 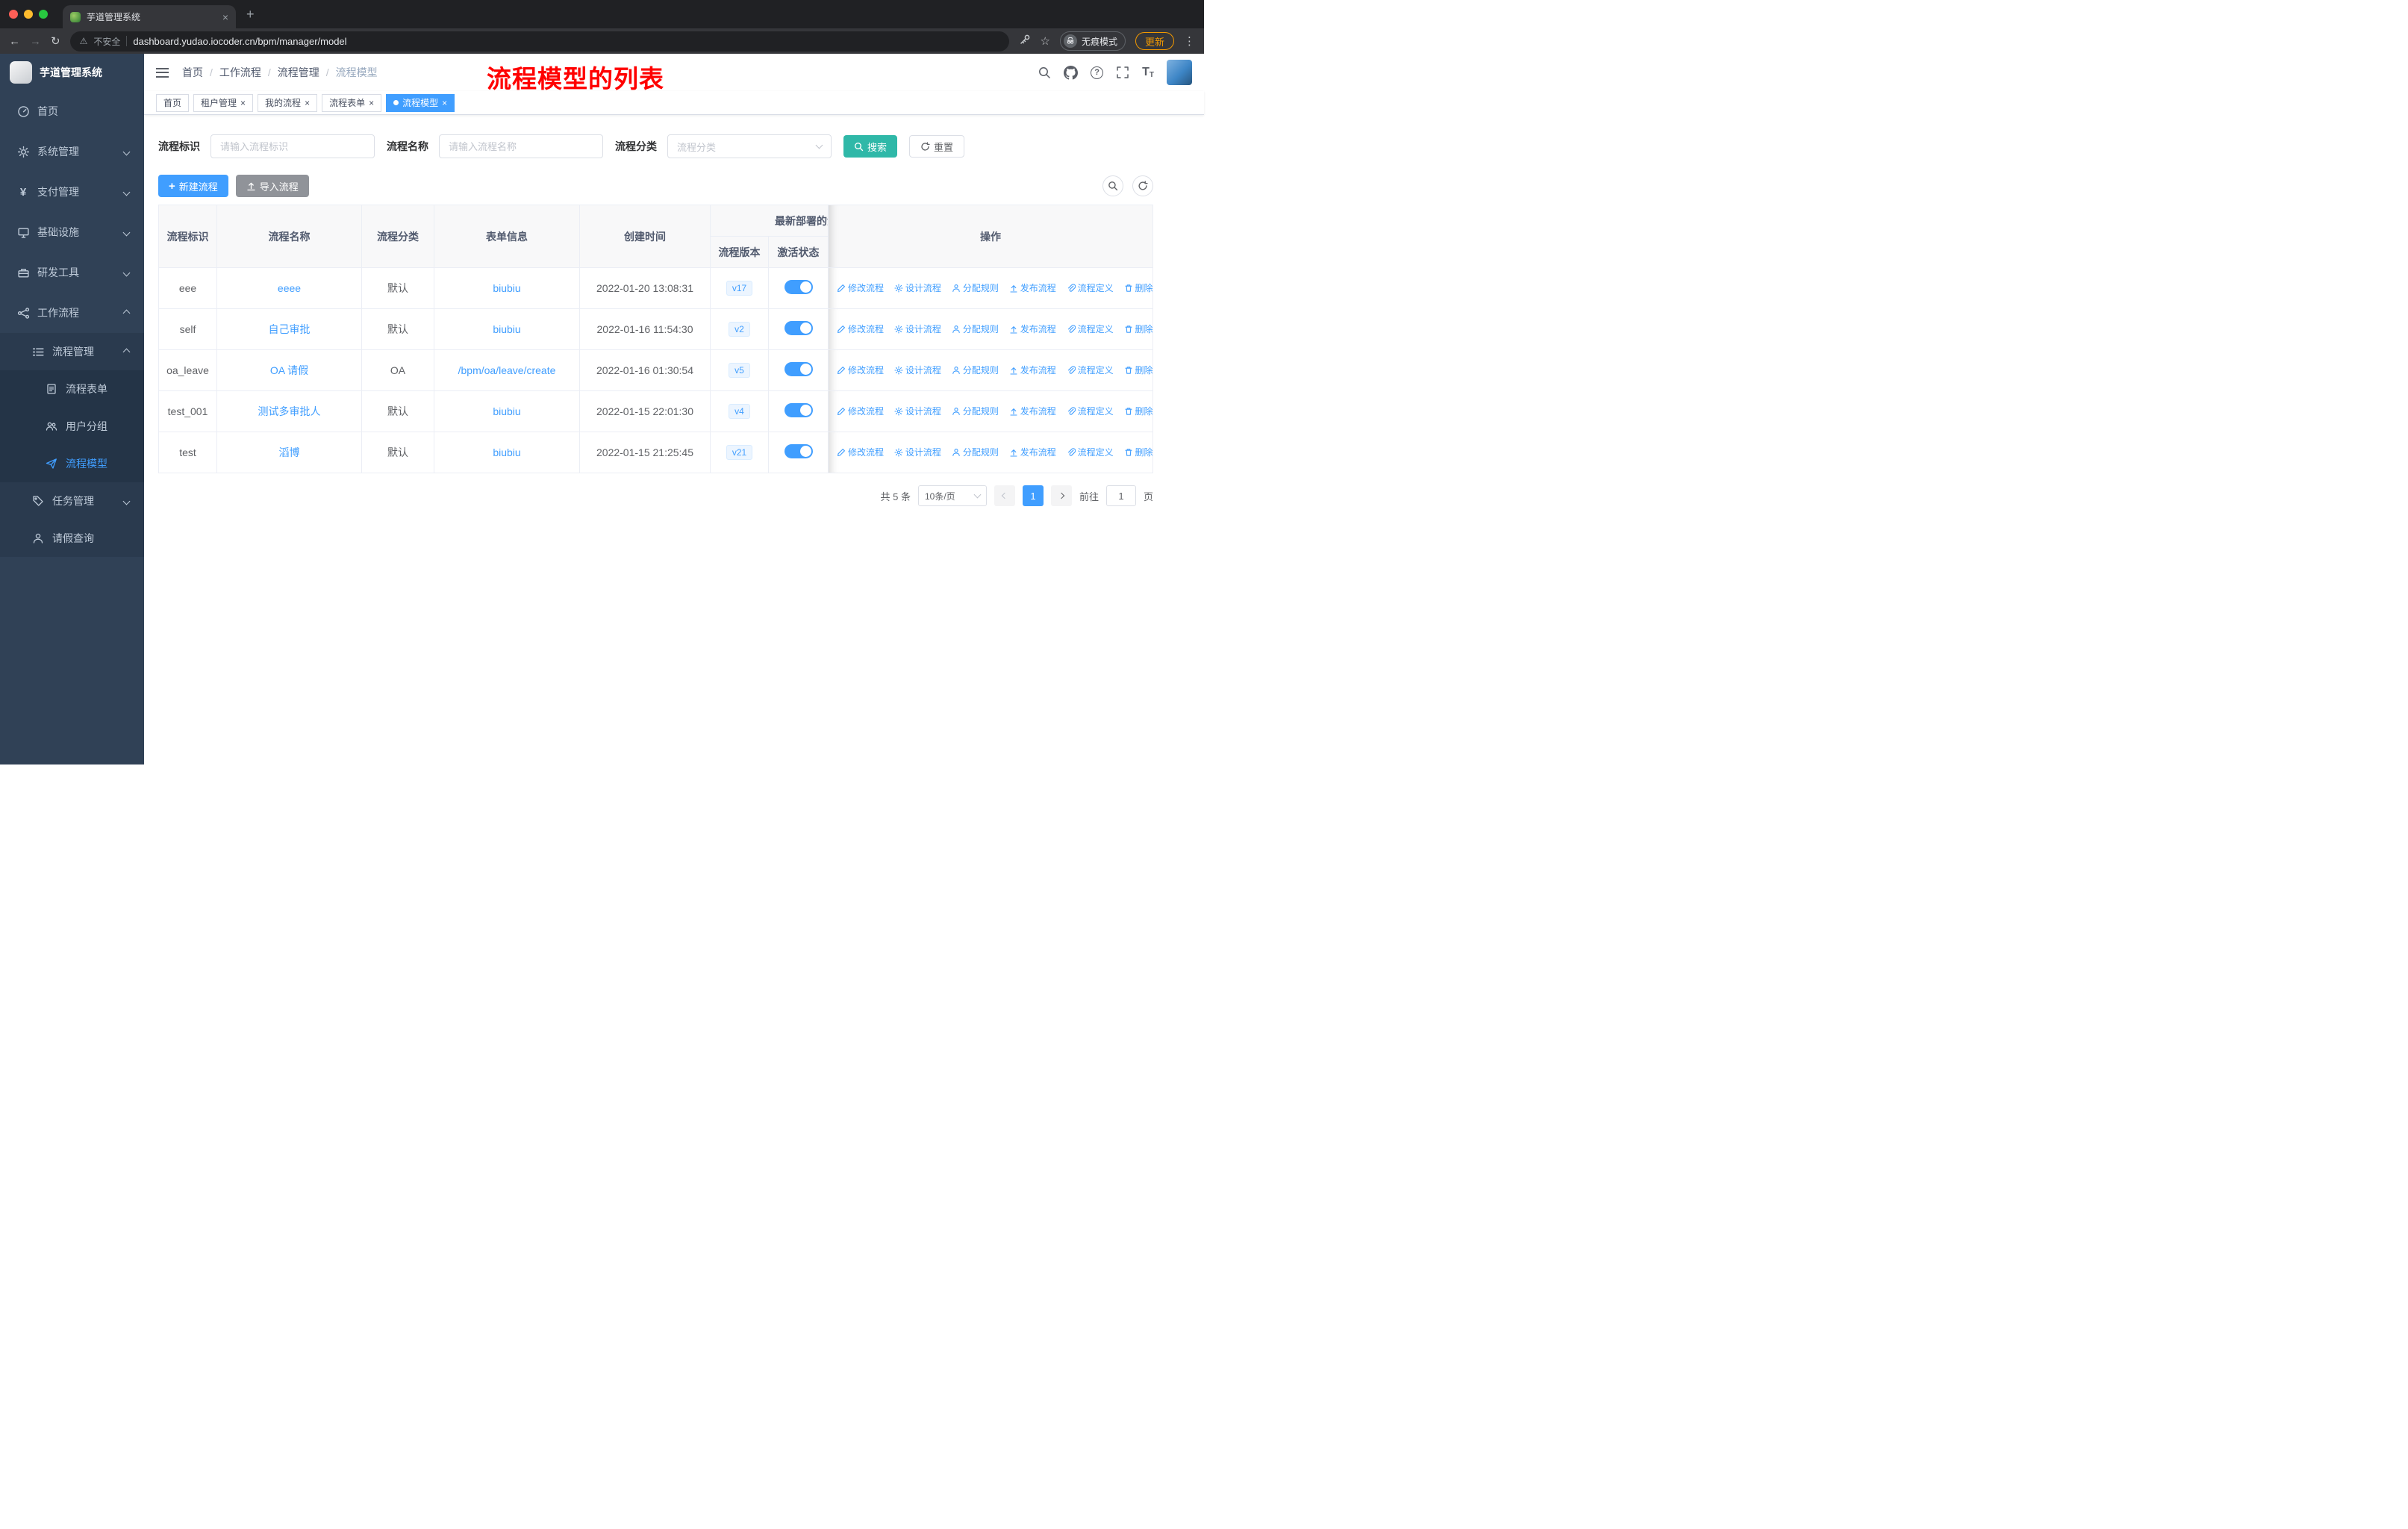 I want to click on sidebar-item-home: 首页, so click(x=72, y=111).